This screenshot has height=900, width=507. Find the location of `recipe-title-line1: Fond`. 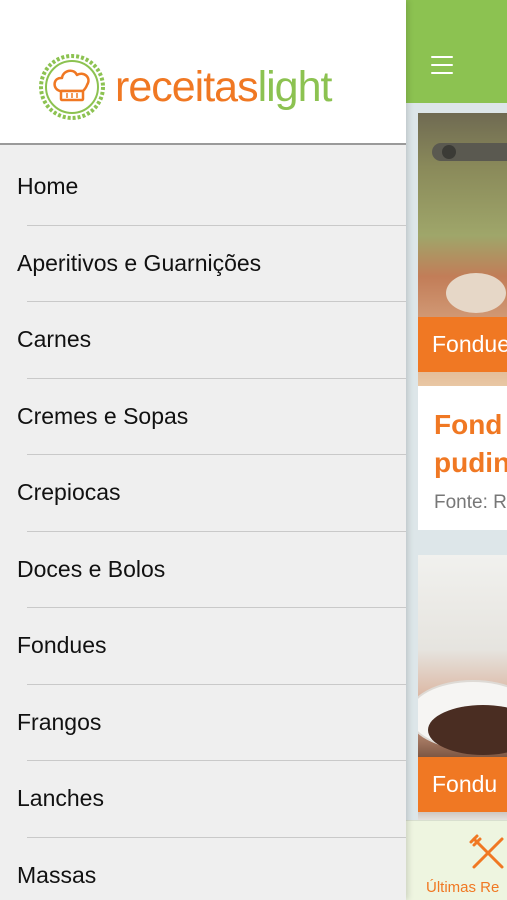

recipe-title-line1: Fond is located at coordinates (468, 424).